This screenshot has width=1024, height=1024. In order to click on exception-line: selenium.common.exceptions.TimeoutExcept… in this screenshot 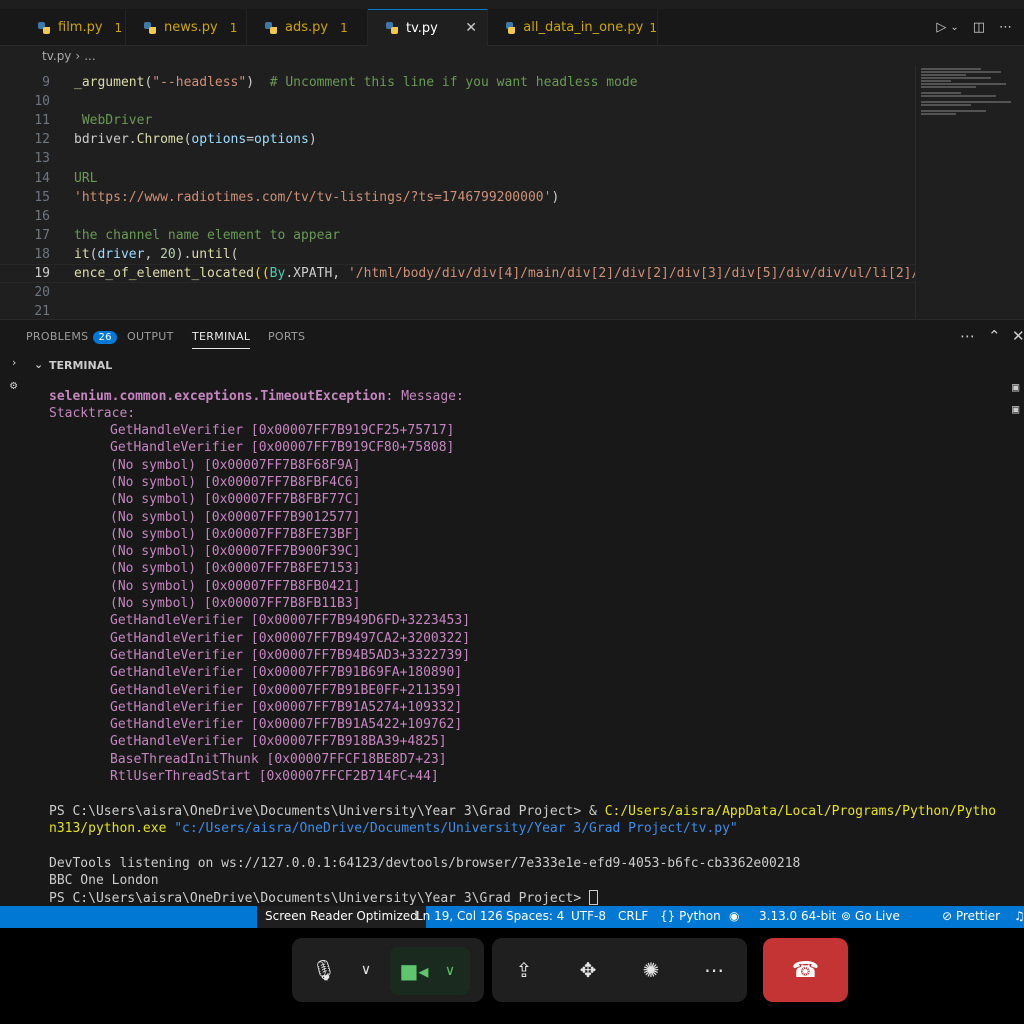, I will do `click(256, 396)`.